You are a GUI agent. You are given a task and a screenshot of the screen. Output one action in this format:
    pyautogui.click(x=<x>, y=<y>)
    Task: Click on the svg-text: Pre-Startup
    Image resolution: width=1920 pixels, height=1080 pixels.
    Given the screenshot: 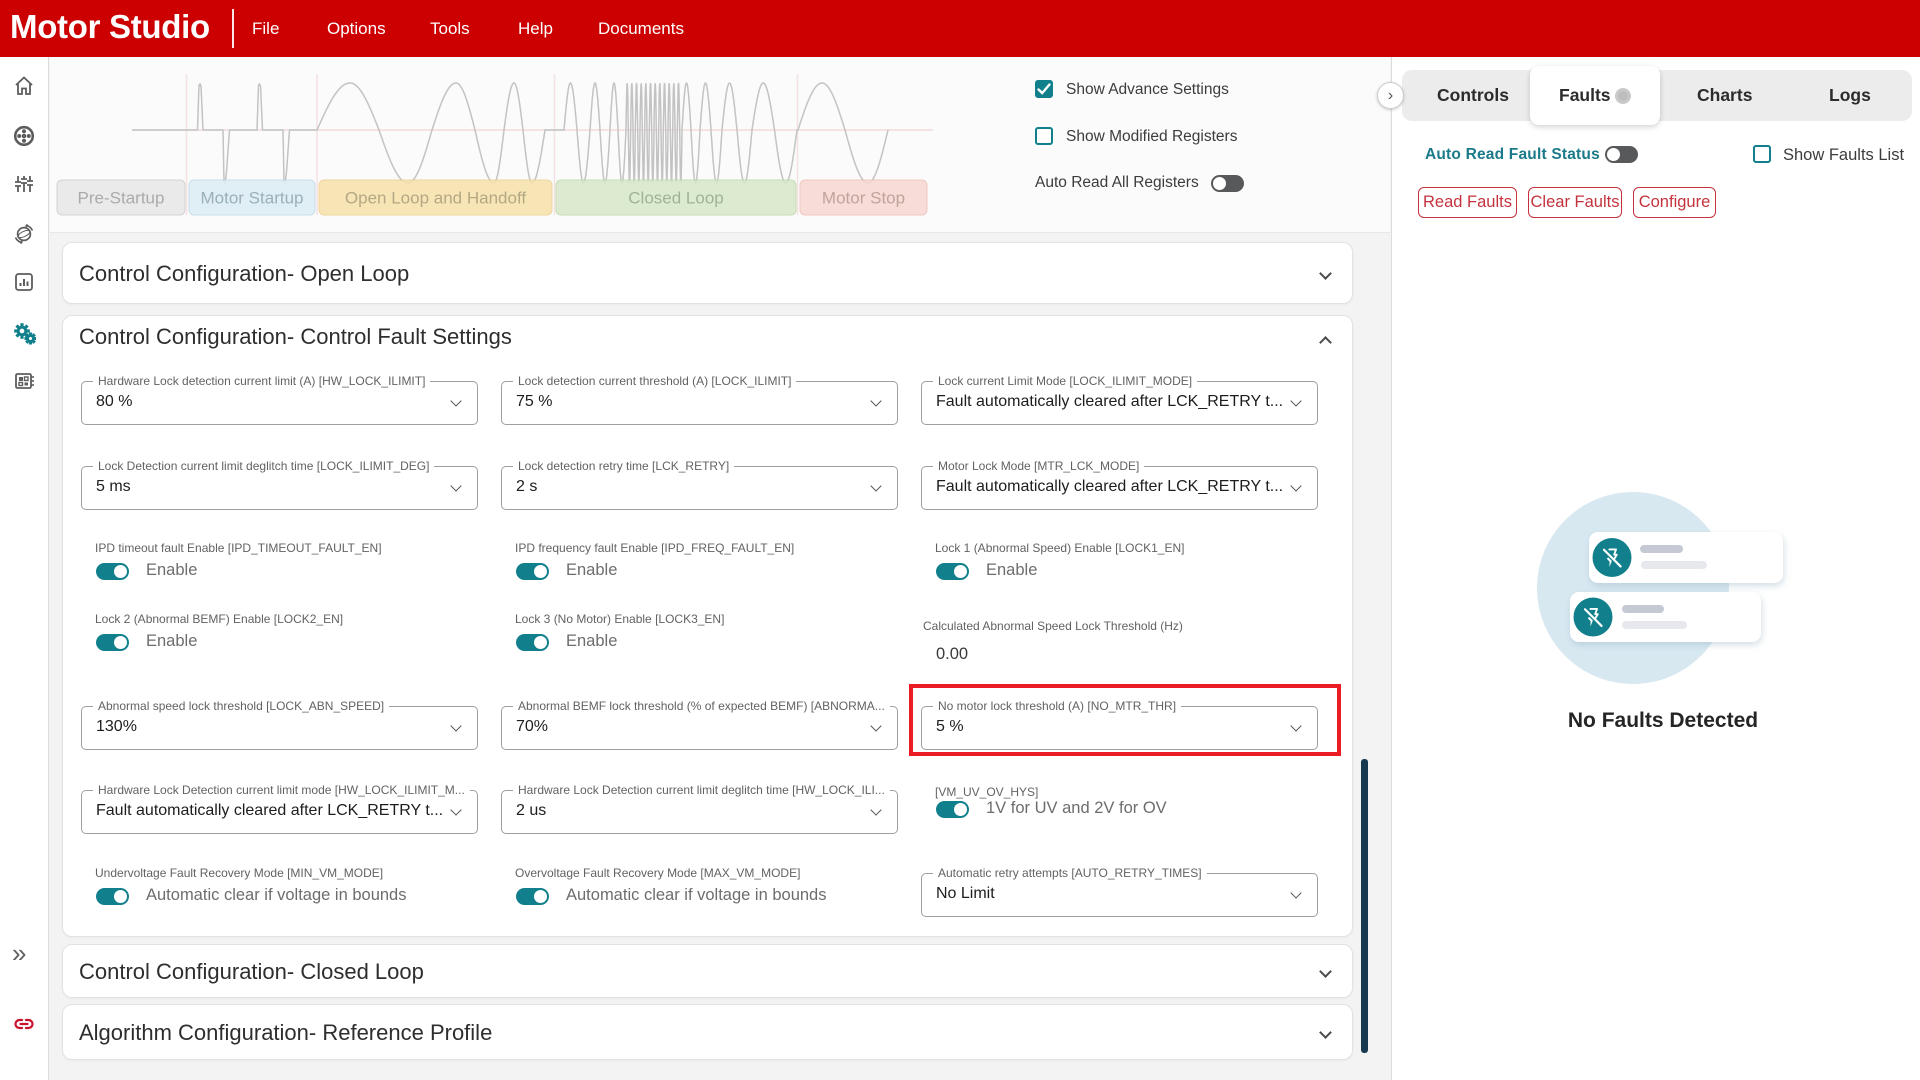 What is the action you would take?
    pyautogui.click(x=121, y=198)
    